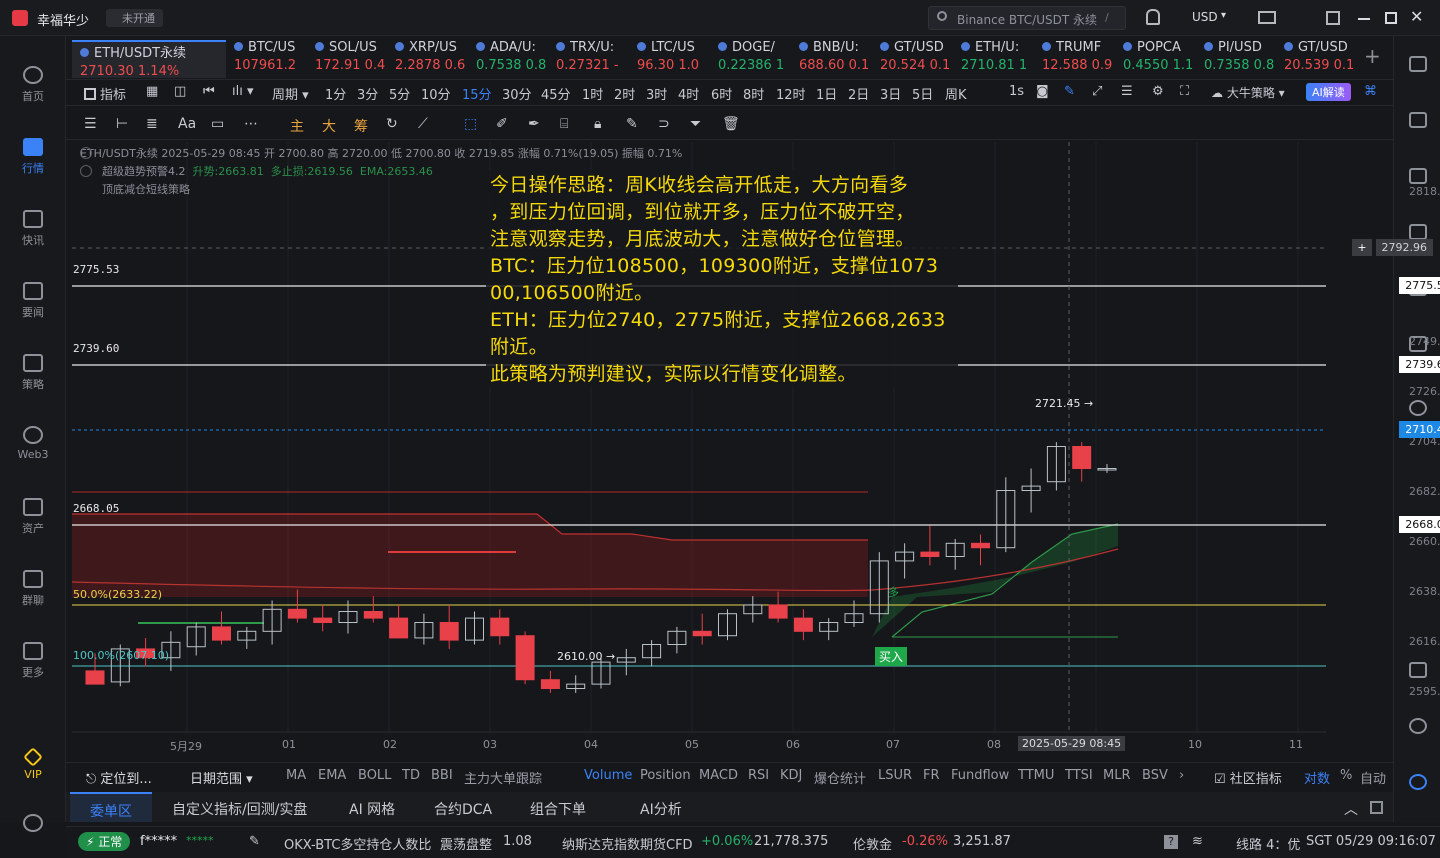 Image resolution: width=1440 pixels, height=858 pixels. Describe the element at coordinates (1418, 726) in the screenshot. I see `headset-icon` at that location.